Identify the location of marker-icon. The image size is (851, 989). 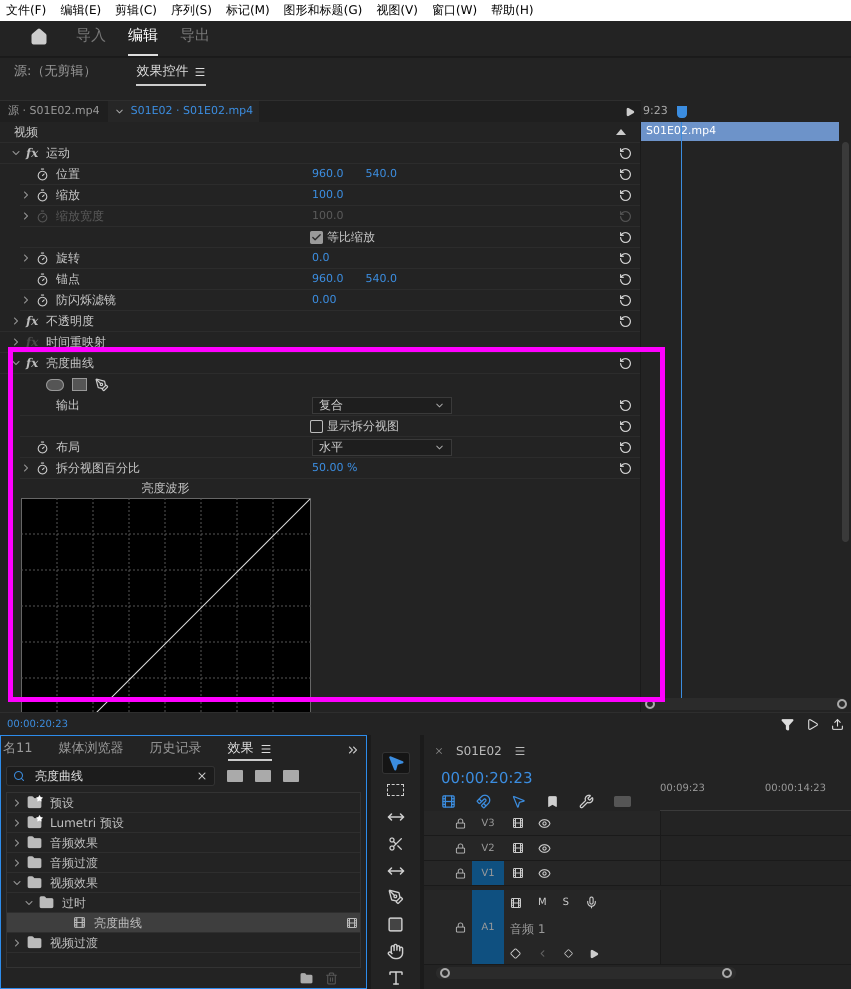
(552, 801).